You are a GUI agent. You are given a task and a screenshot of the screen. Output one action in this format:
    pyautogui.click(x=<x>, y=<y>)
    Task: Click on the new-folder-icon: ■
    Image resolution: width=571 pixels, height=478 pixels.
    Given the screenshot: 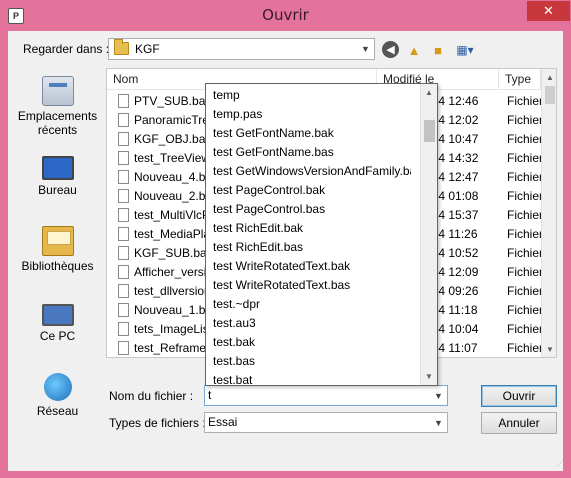 What is the action you would take?
    pyautogui.click(x=438, y=50)
    